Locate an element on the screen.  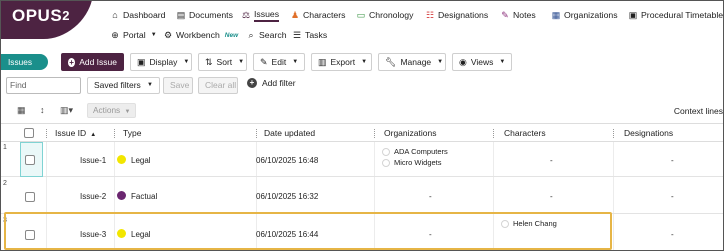
eye-icon: ◉ is located at coordinates (463, 61).